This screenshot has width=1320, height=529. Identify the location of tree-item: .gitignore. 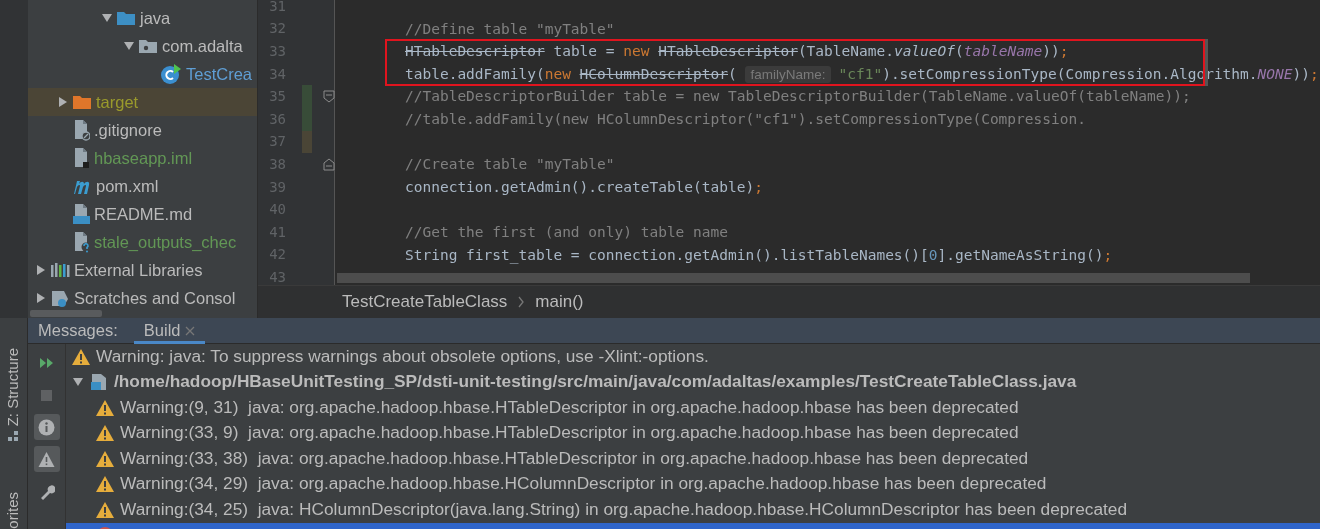
(142, 130).